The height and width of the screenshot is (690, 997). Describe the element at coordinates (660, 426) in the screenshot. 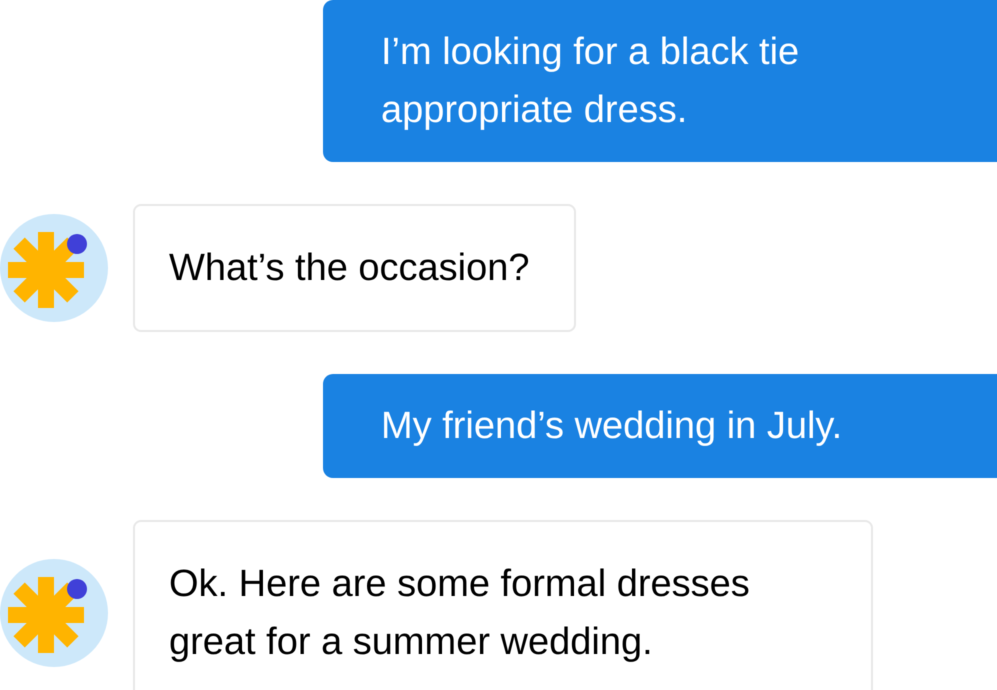

I see `user-message-bubble: My friend’s wedding in July.` at that location.